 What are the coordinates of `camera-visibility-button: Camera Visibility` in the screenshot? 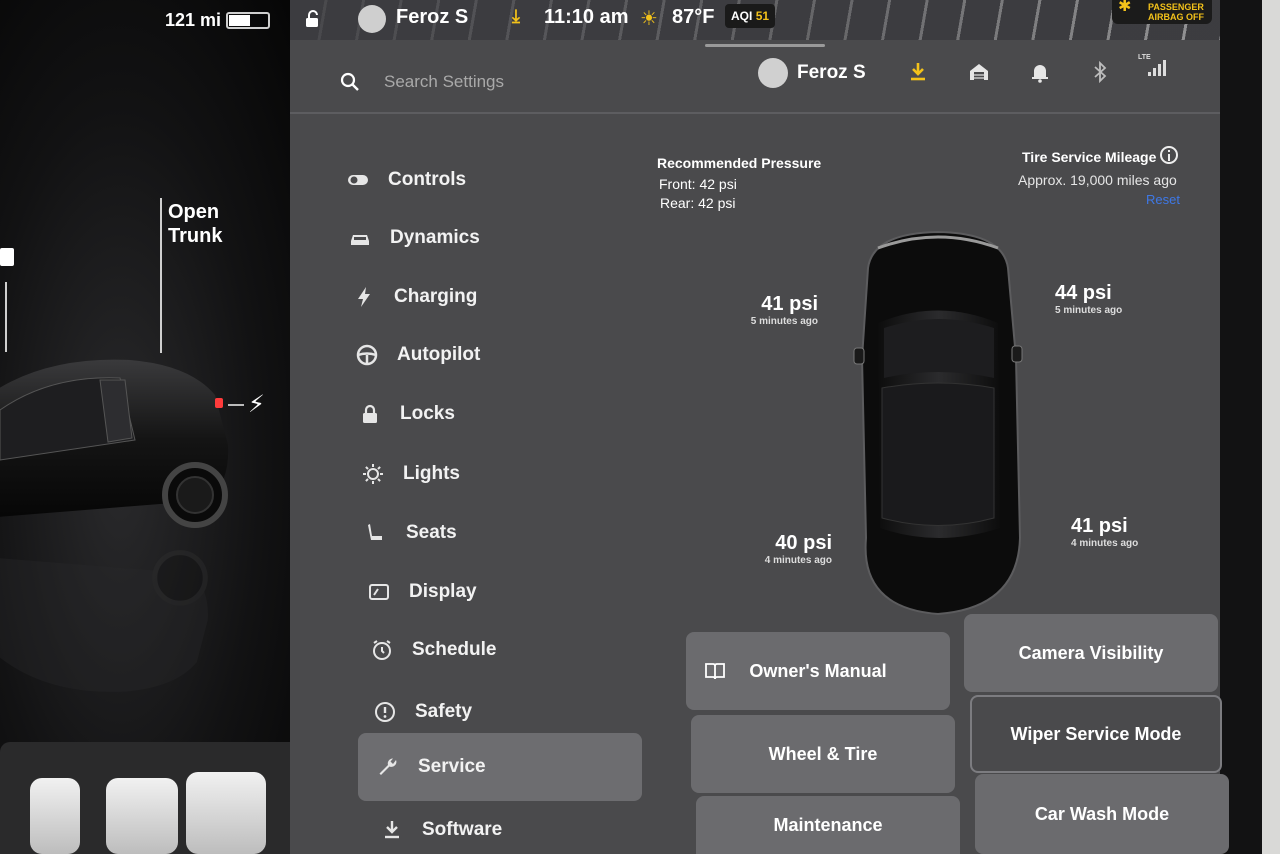 It's located at (1091, 653).